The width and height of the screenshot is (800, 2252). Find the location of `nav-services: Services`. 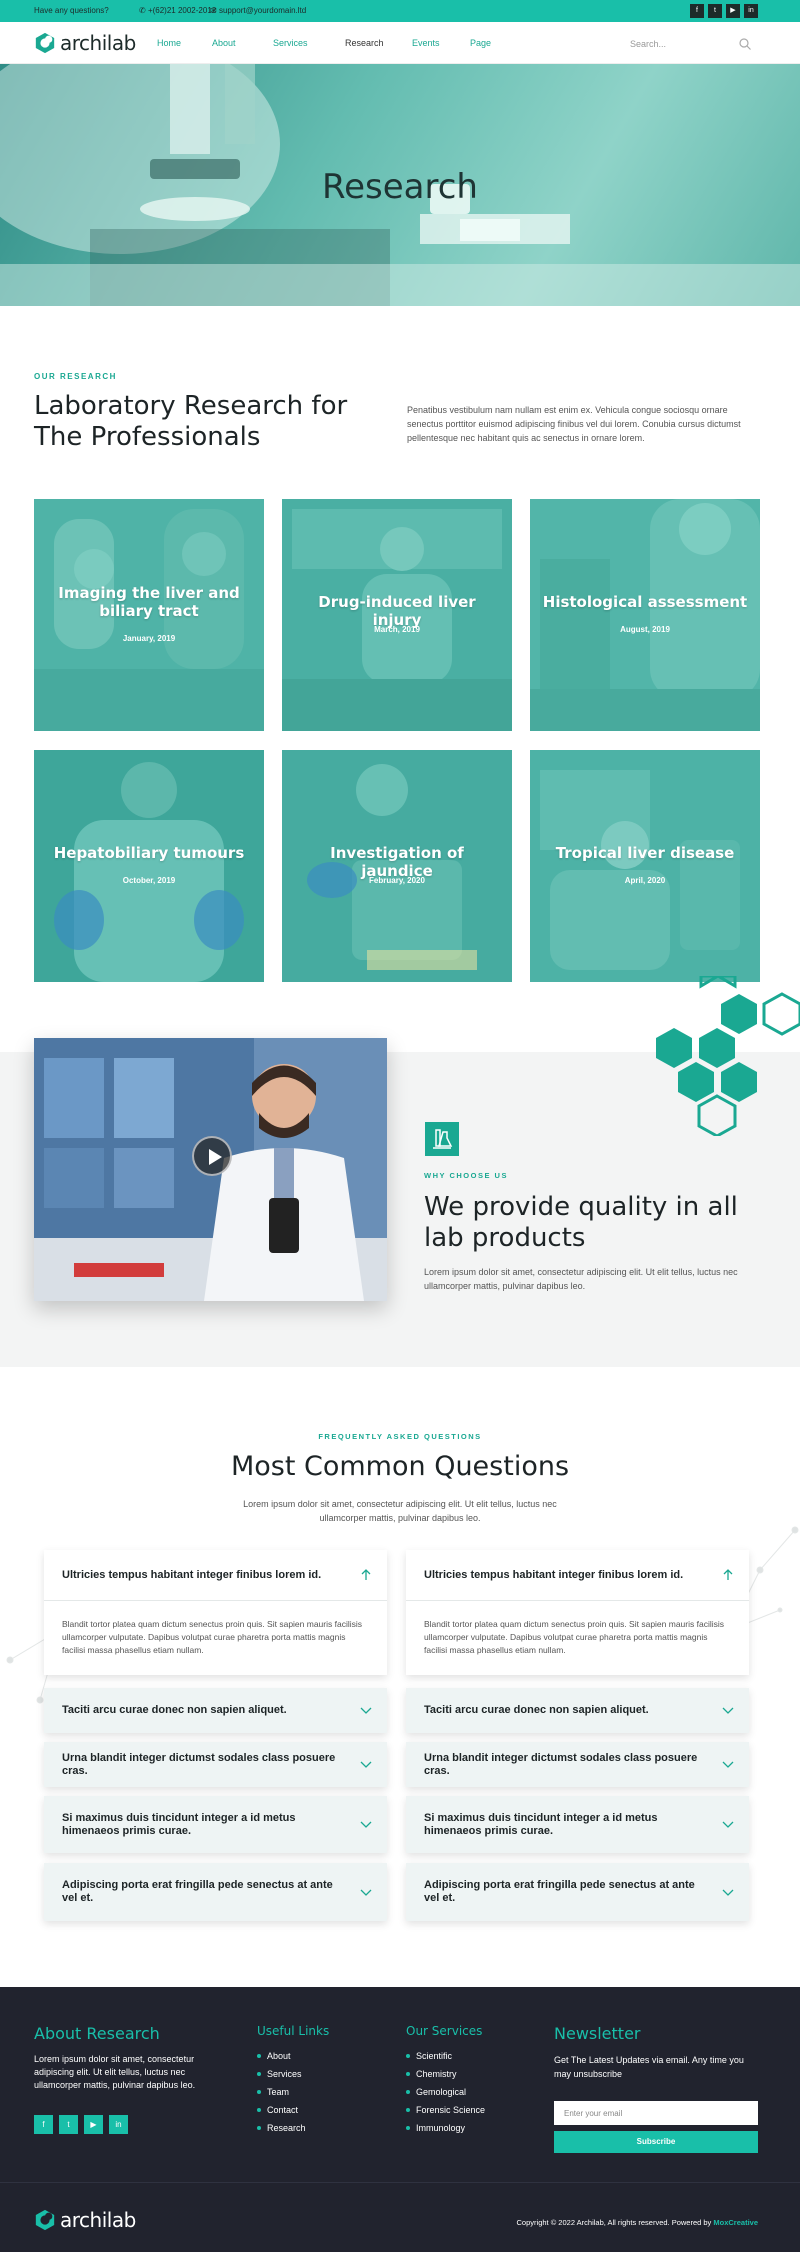

nav-services: Services is located at coordinates (290, 43).